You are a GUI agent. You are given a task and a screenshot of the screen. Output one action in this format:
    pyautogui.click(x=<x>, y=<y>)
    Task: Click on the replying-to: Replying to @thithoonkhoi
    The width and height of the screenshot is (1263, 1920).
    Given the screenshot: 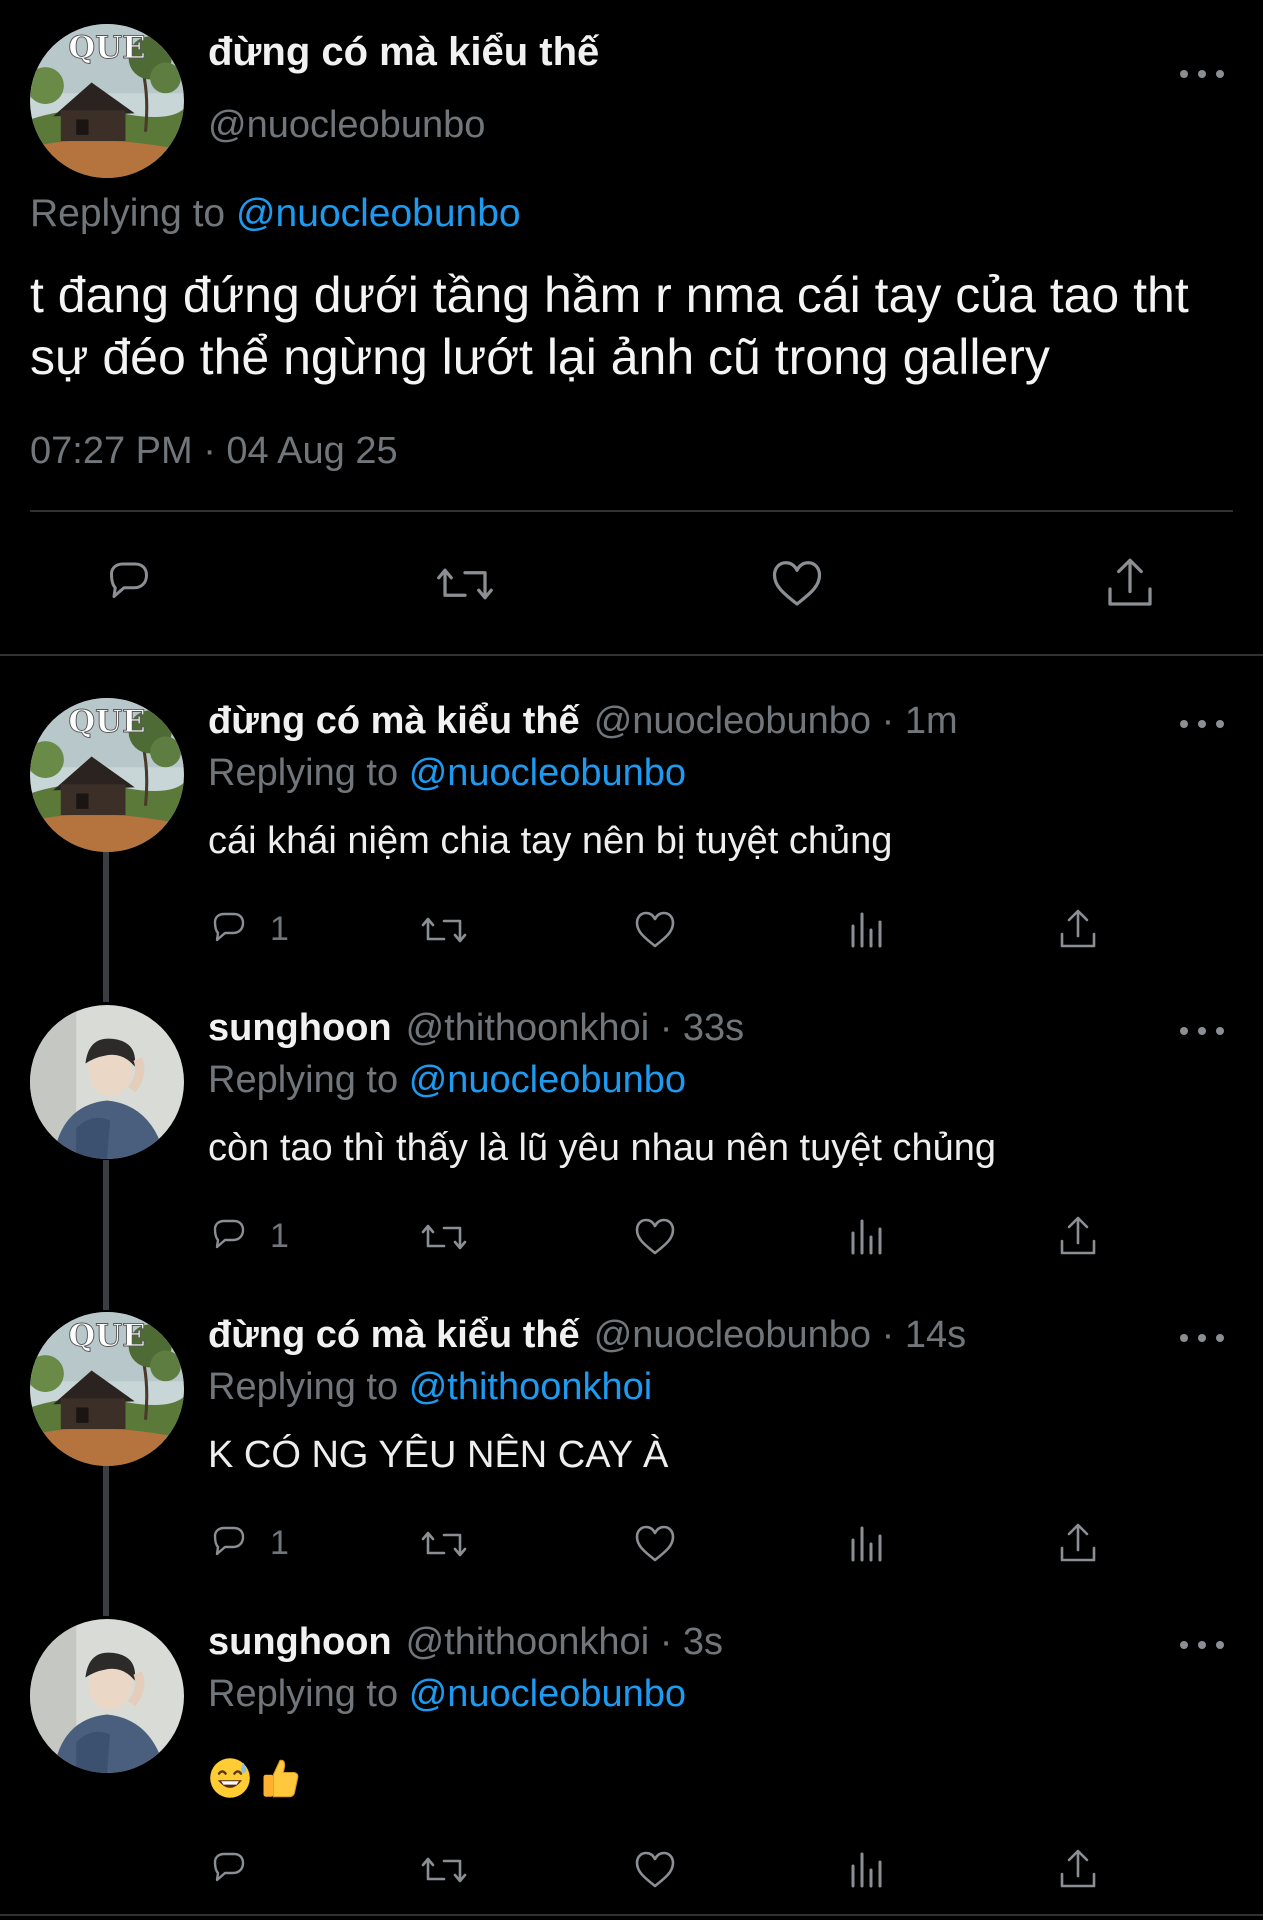 What is the action you would take?
    pyautogui.click(x=430, y=1387)
    